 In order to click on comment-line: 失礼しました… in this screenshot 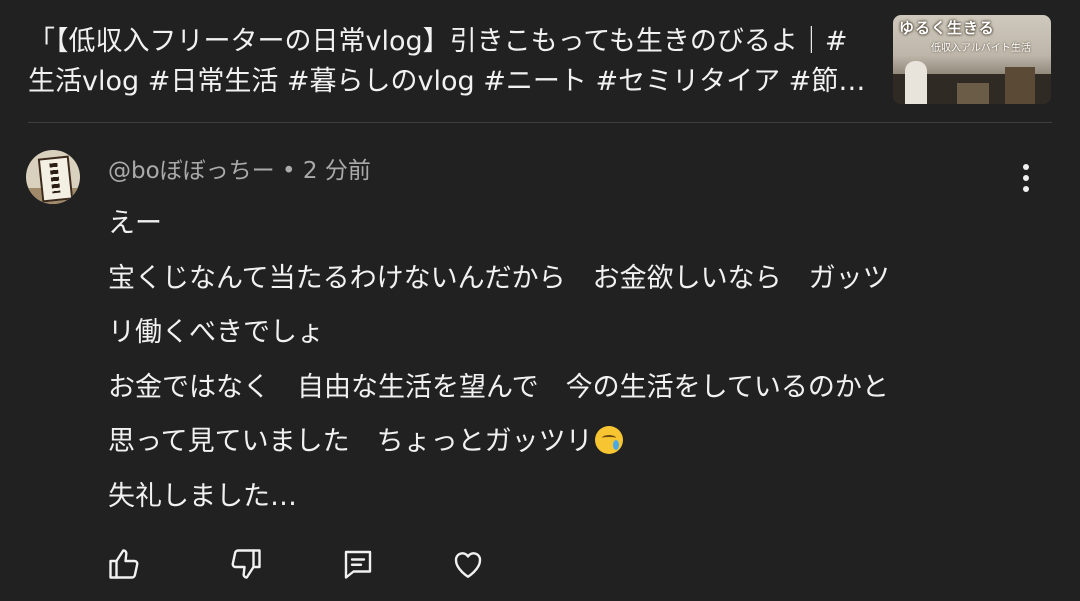, I will do `click(202, 496)`.